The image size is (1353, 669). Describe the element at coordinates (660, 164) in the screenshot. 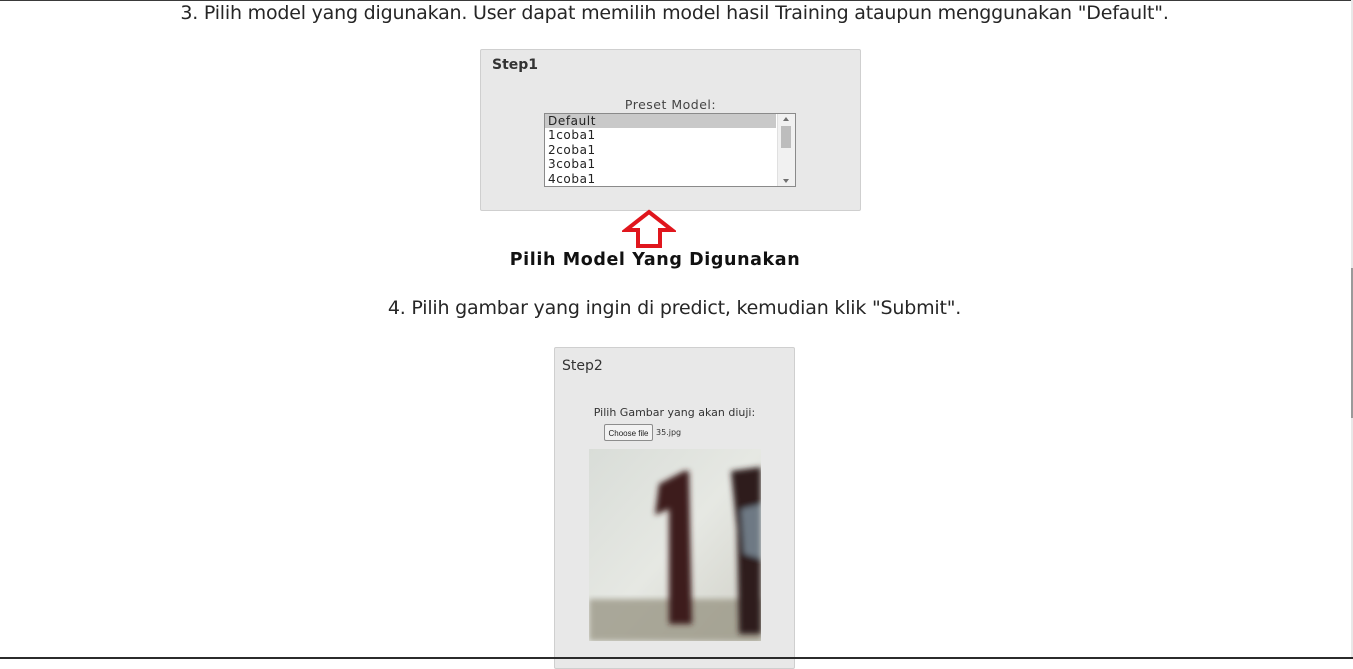

I see `model-option-3coba1: 3coba1` at that location.